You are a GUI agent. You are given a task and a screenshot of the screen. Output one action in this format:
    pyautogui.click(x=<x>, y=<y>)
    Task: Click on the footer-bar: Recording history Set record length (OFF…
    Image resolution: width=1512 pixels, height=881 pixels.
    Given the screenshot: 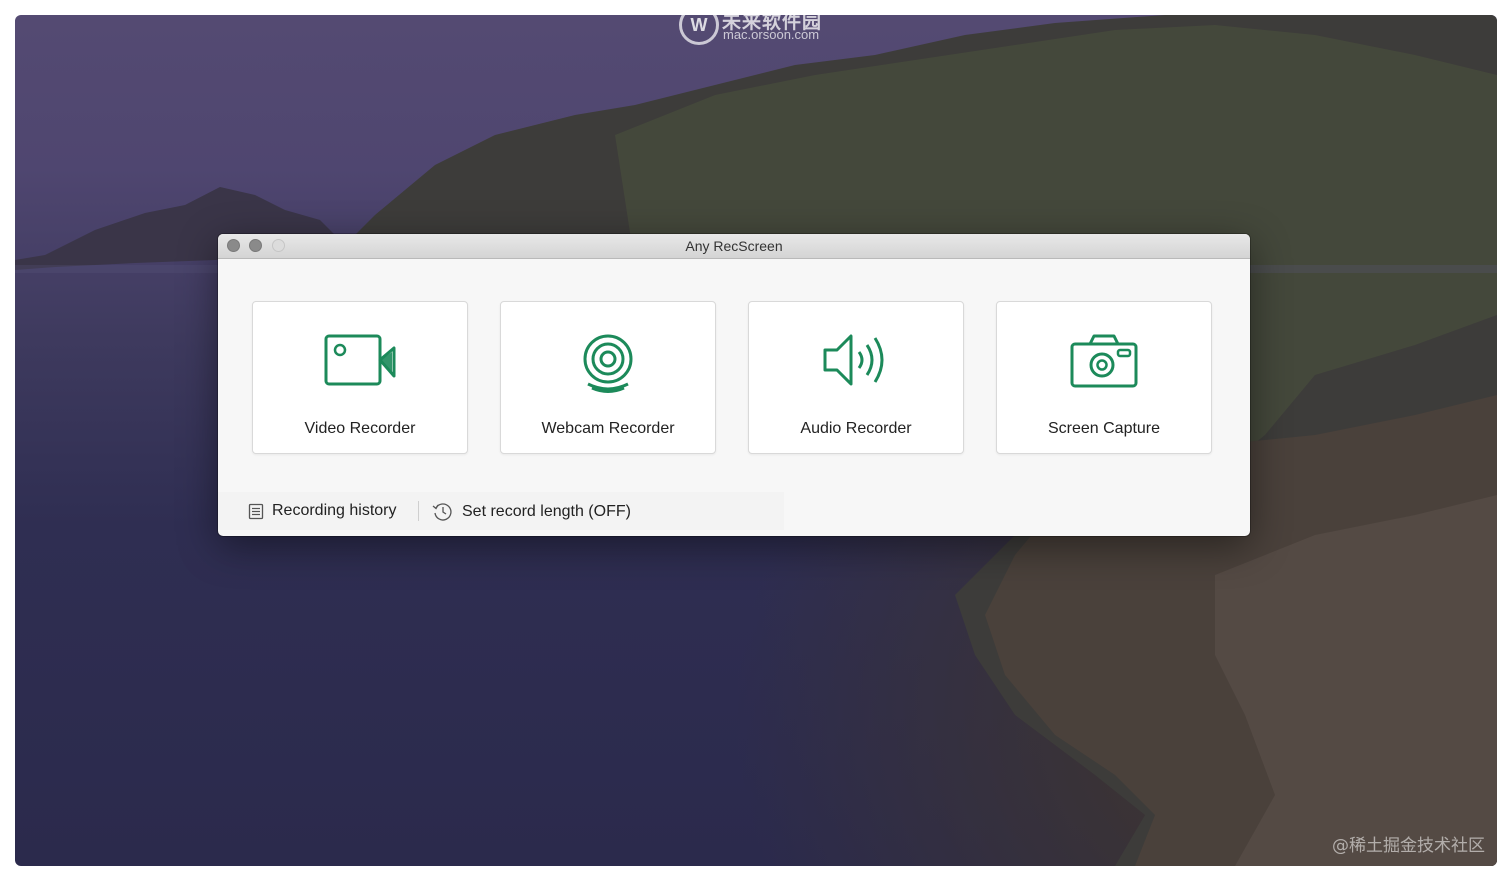 What is the action you would take?
    pyautogui.click(x=501, y=511)
    